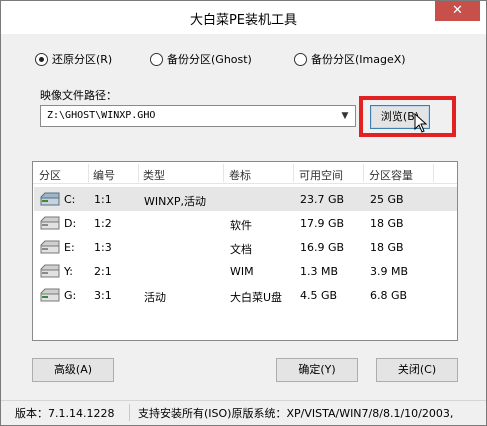  I want to click on table-row: G: 3:1 活动 大白菜U盘 4.5 GB 6.8 GB, so click(245, 295).